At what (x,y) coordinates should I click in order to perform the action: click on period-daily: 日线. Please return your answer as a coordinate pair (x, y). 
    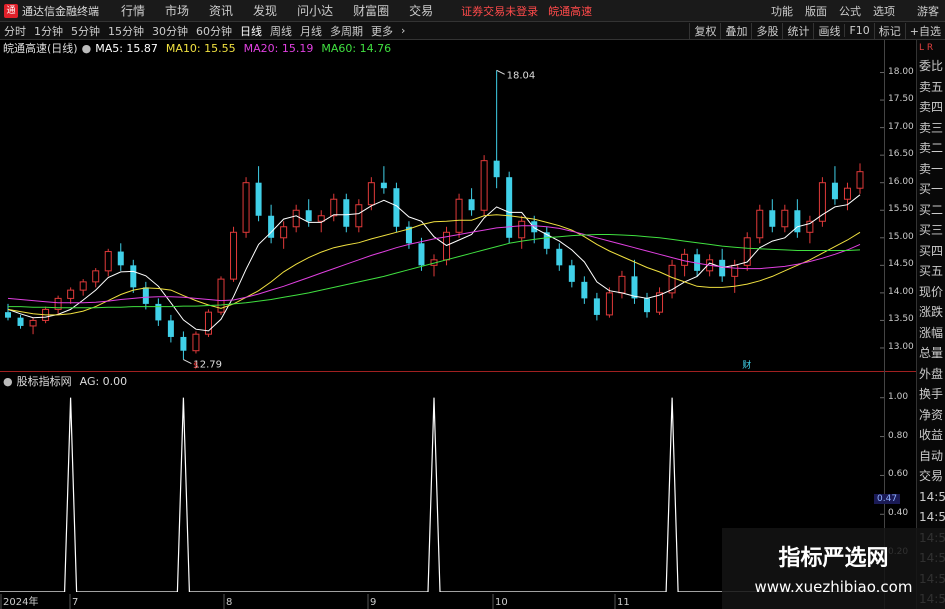
    Looking at the image, I should click on (251, 31).